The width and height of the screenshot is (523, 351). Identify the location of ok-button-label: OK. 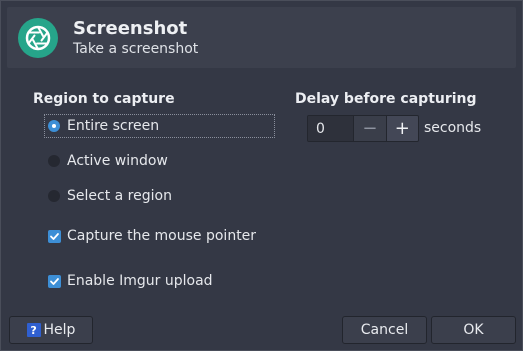
(473, 330).